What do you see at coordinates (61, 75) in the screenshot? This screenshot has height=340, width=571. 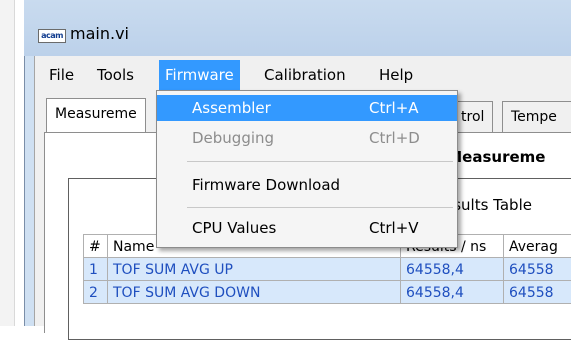 I see `menu-file: File` at bounding box center [61, 75].